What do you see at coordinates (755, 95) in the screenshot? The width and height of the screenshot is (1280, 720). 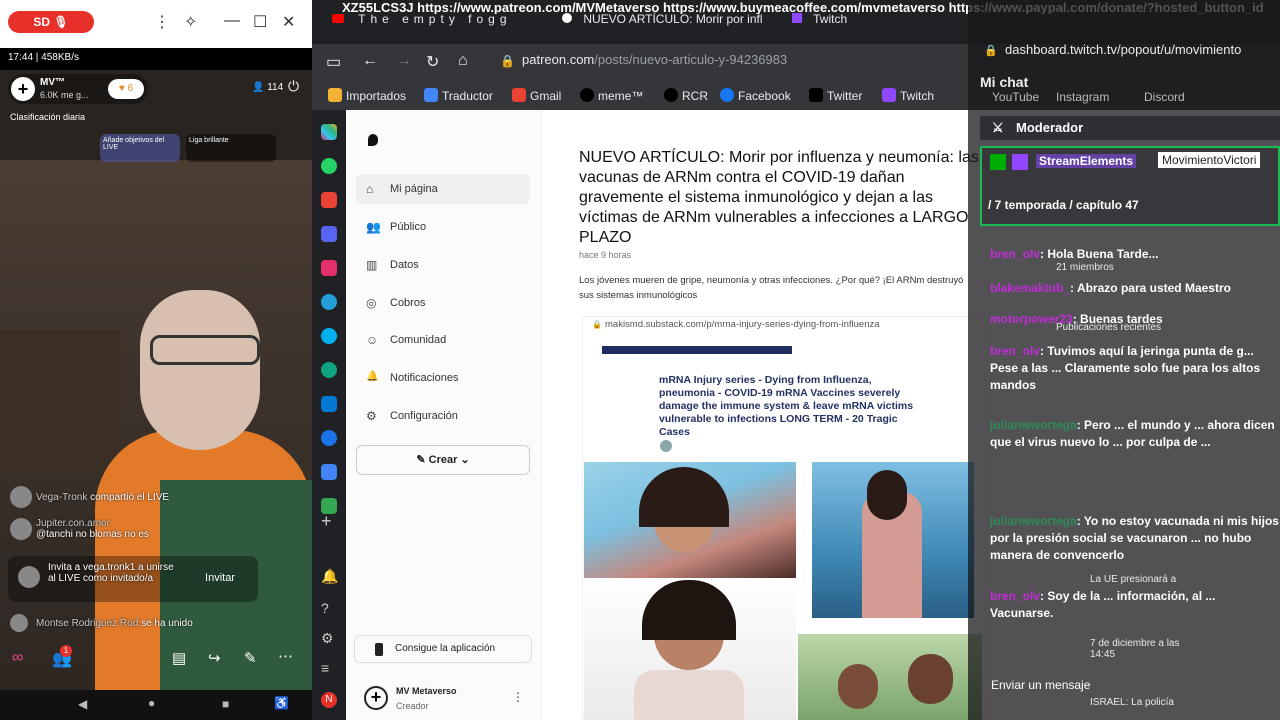 I see `bookmark-facebook: Facebook` at bounding box center [755, 95].